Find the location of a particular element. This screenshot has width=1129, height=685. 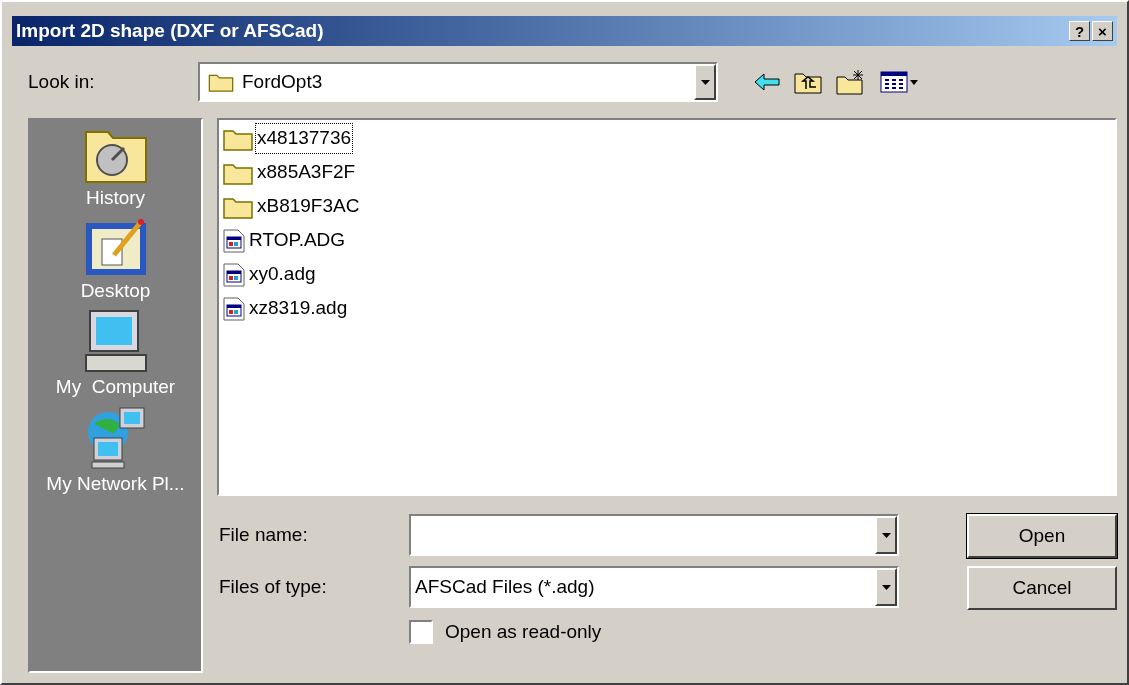

file-name: xB819F3AC is located at coordinates (308, 206).